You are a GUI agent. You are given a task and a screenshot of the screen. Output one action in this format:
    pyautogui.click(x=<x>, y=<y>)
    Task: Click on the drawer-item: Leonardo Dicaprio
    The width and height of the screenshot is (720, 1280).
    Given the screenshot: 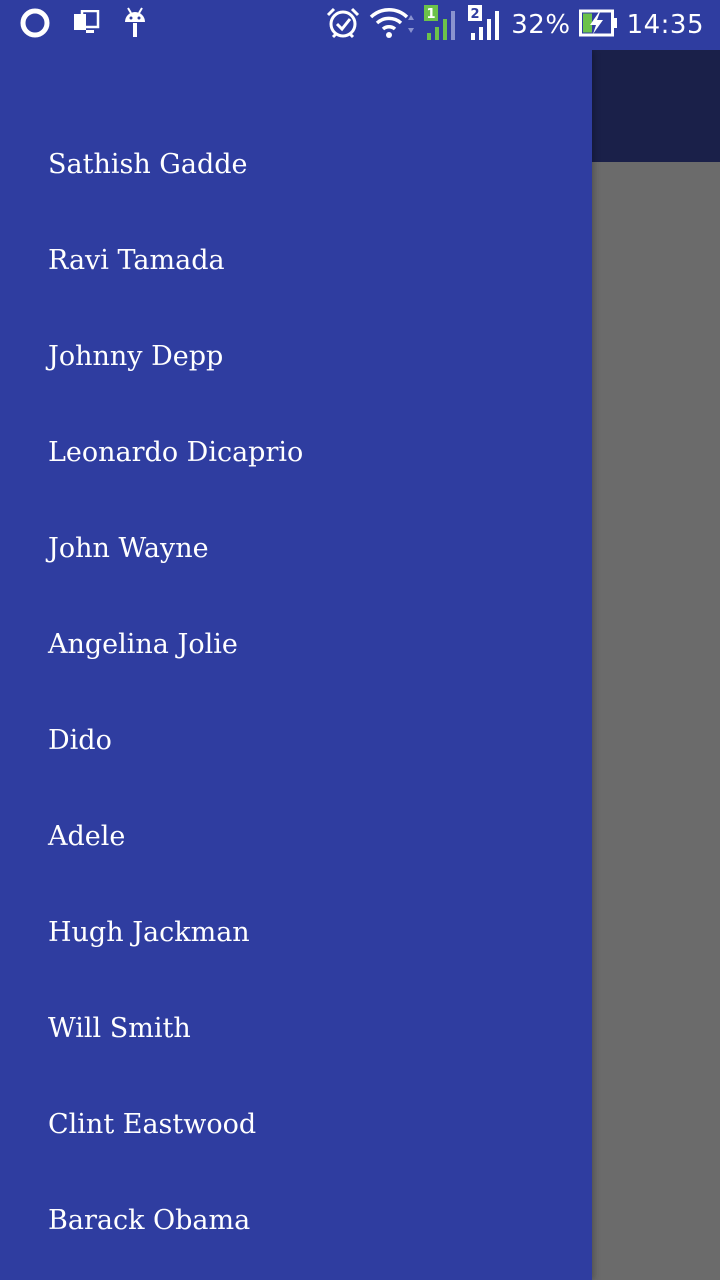 What is the action you would take?
    pyautogui.click(x=296, y=452)
    